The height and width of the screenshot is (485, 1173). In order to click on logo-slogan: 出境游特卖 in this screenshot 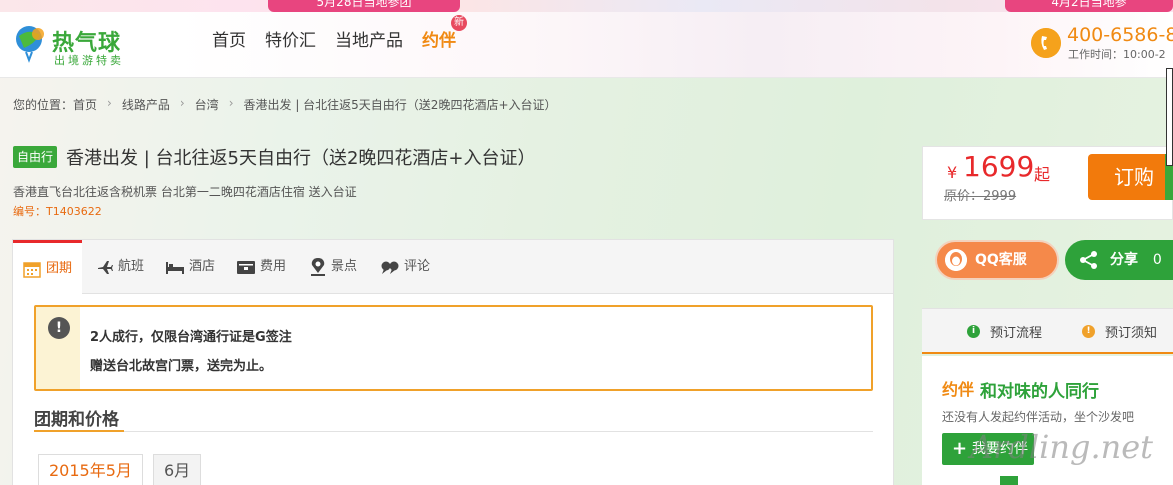, I will do `click(89, 60)`.